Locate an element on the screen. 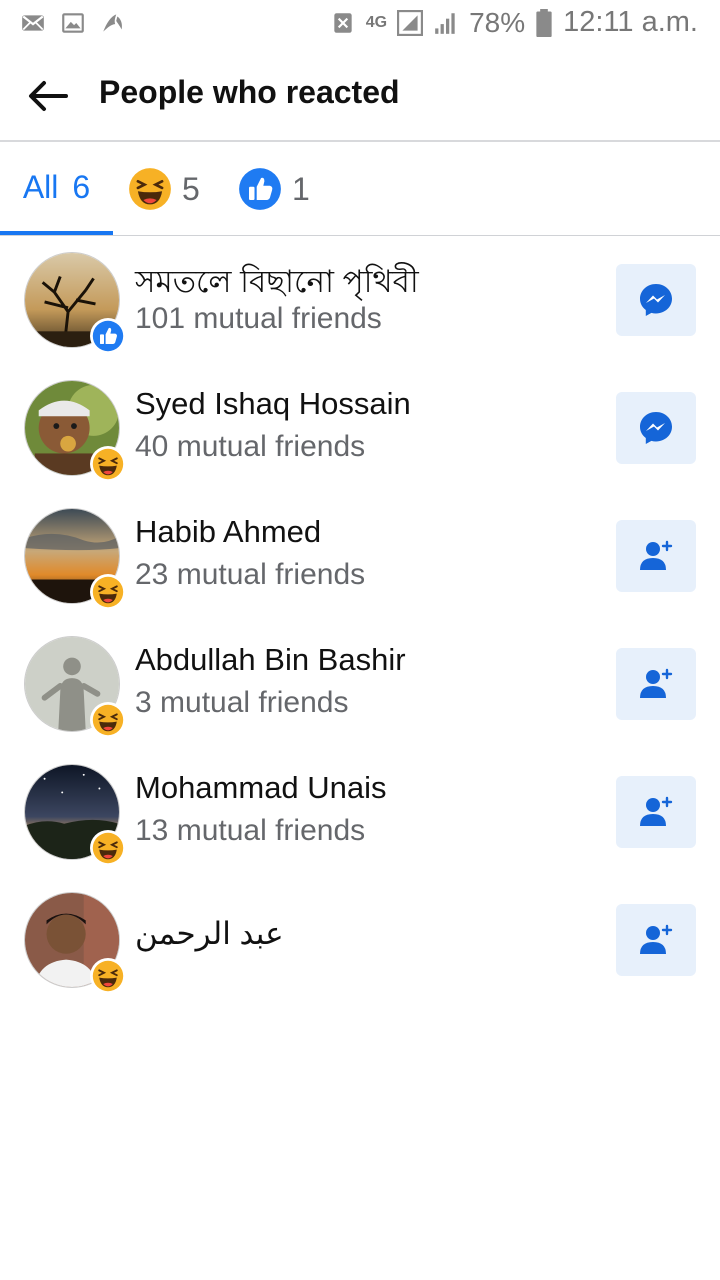 The height and width of the screenshot is (1280, 720). tab-haha-count: 5 is located at coordinates (191, 188).